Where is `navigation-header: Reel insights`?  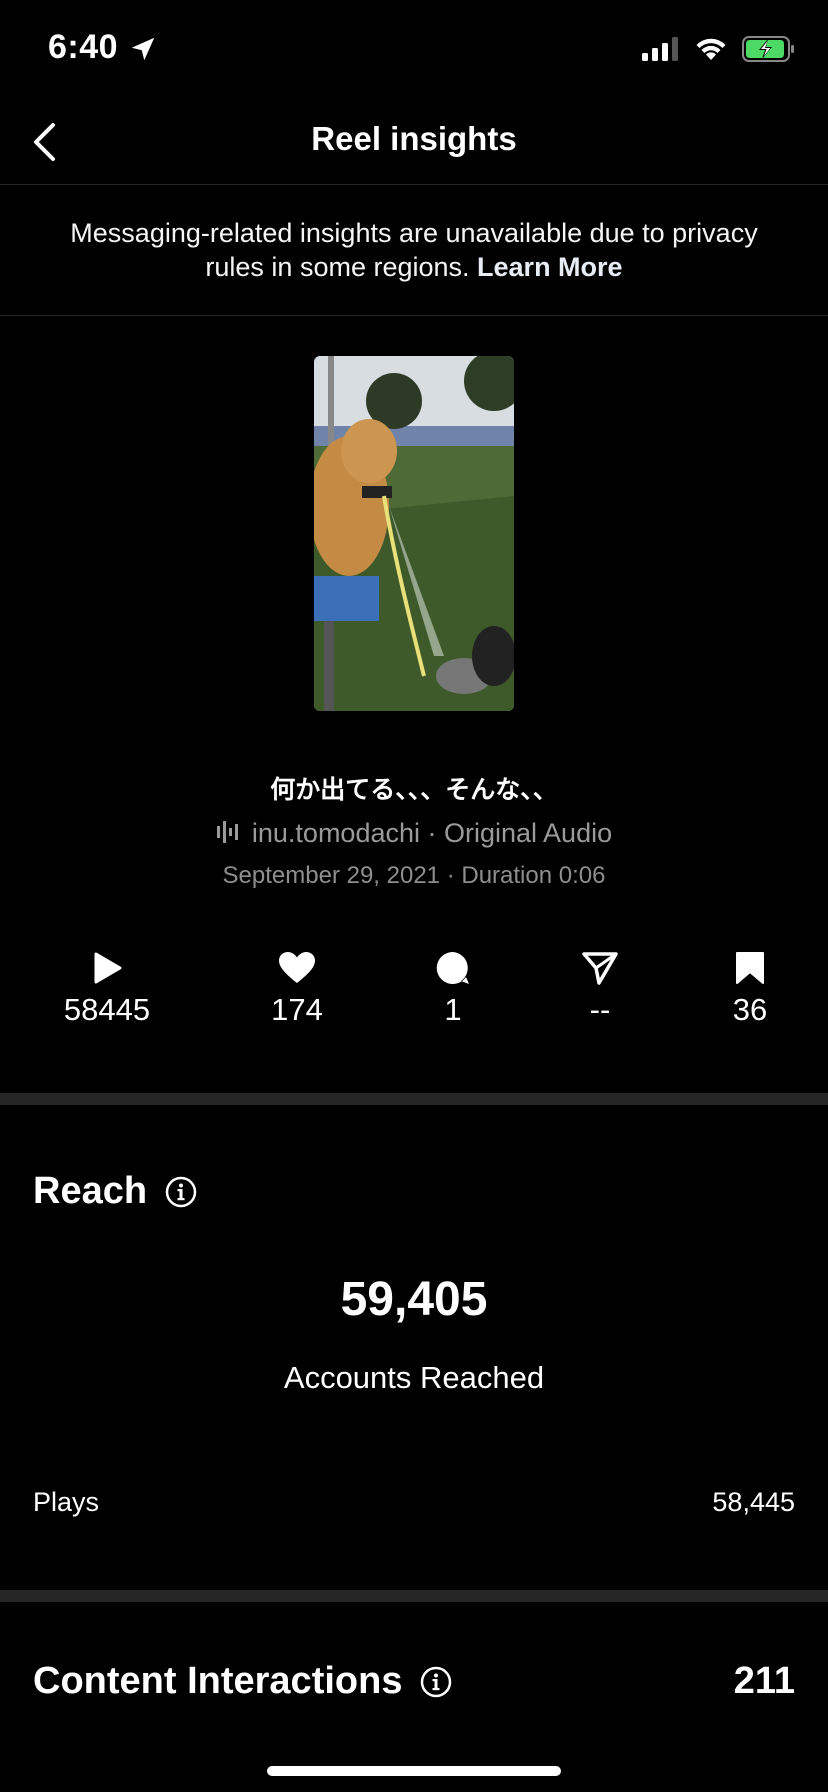 navigation-header: Reel insights is located at coordinates (414, 142).